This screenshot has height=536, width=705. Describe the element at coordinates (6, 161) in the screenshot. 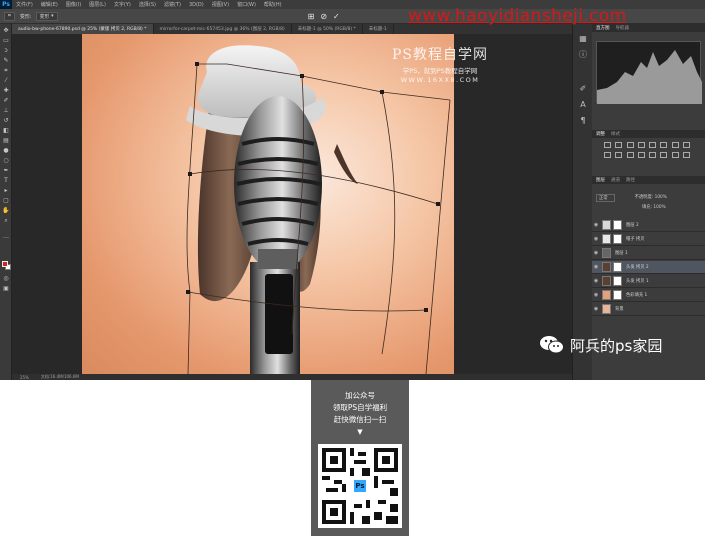

I see `dodge-tool-icon: ○` at that location.